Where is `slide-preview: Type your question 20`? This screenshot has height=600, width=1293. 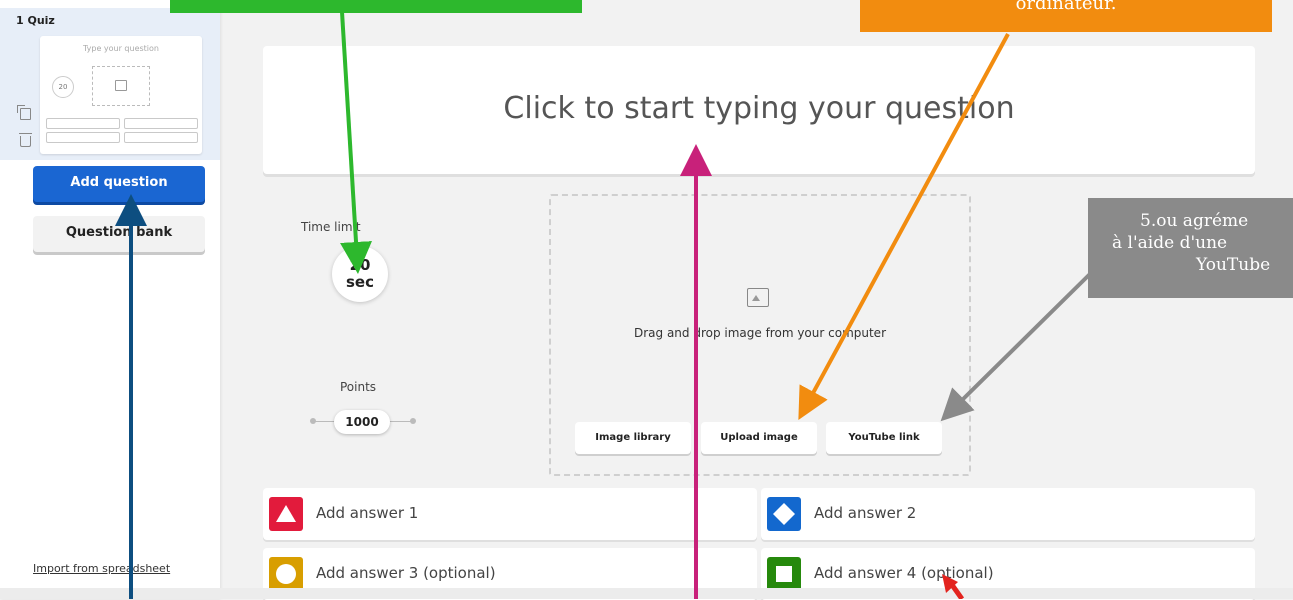 slide-preview: Type your question 20 is located at coordinates (121, 95).